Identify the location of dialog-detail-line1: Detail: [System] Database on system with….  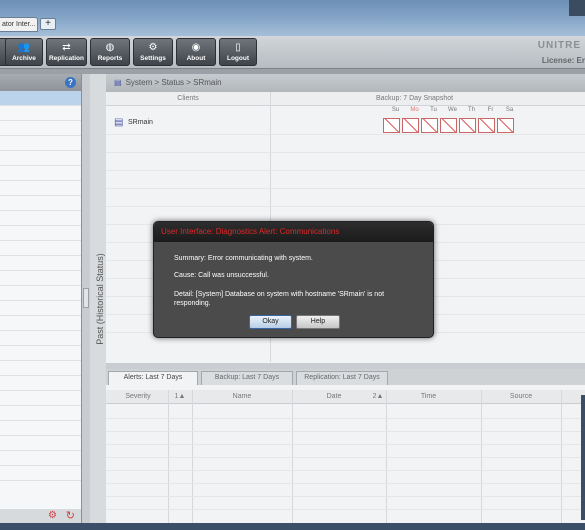
(279, 294).